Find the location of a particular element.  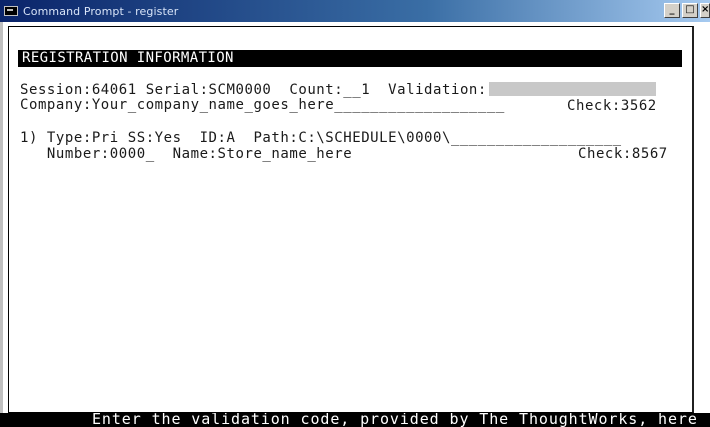

validation-input is located at coordinates (572, 89).